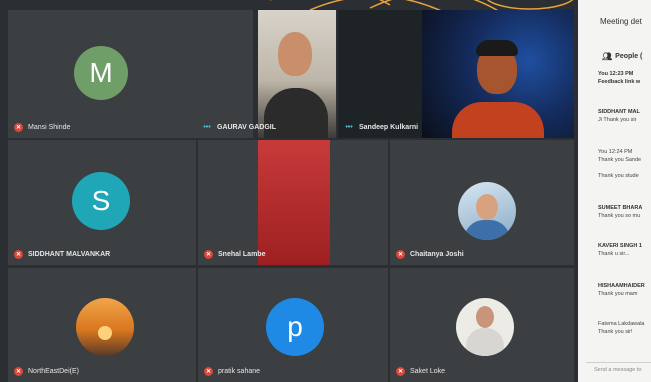 The width and height of the screenshot is (651, 382). I want to click on participant-tile: ✕ NorthEastDei(E), so click(102, 325).